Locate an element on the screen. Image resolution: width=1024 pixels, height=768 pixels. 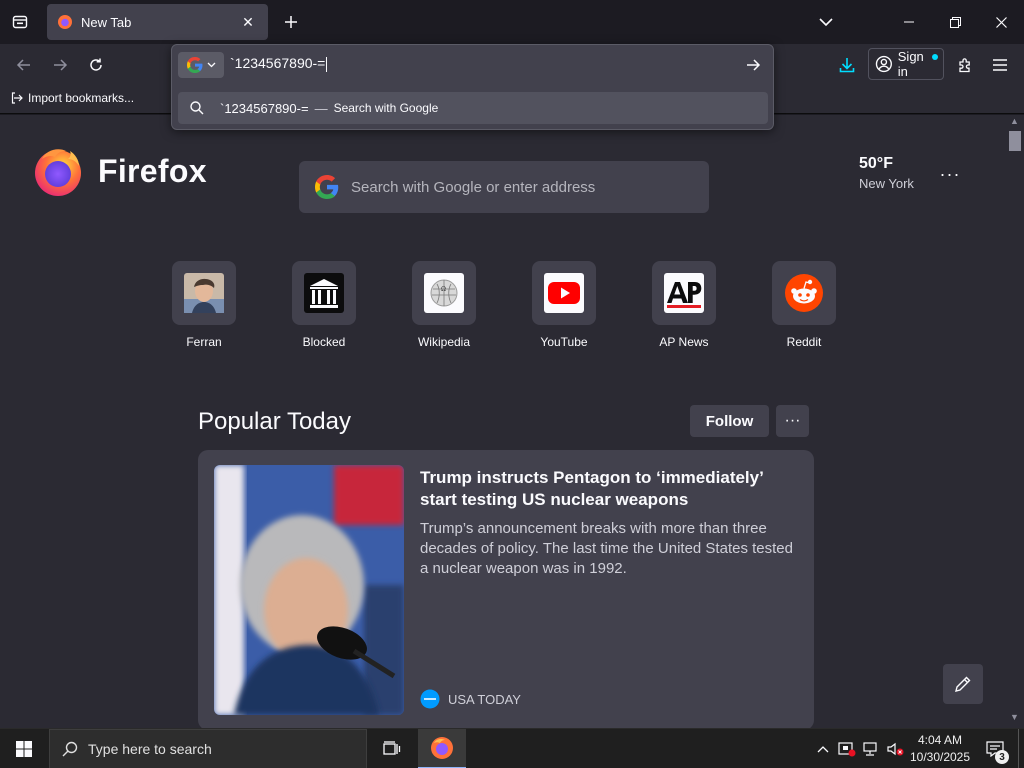
scroll-down-arrow-icon: ▼ is located at coordinates (1014, 717).